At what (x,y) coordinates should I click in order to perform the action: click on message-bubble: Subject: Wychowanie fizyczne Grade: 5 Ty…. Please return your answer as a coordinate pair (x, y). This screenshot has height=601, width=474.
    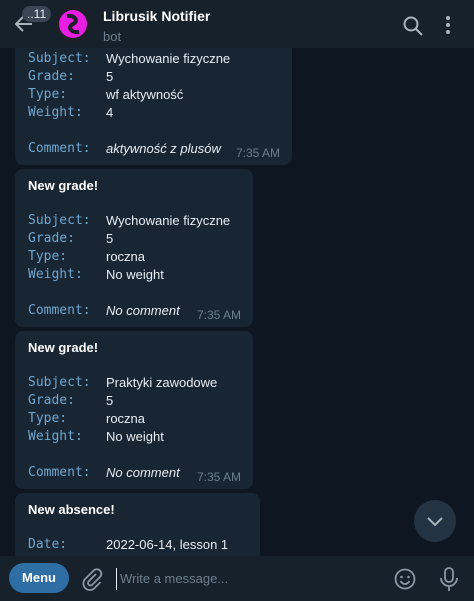
    Looking at the image, I should click on (153, 106).